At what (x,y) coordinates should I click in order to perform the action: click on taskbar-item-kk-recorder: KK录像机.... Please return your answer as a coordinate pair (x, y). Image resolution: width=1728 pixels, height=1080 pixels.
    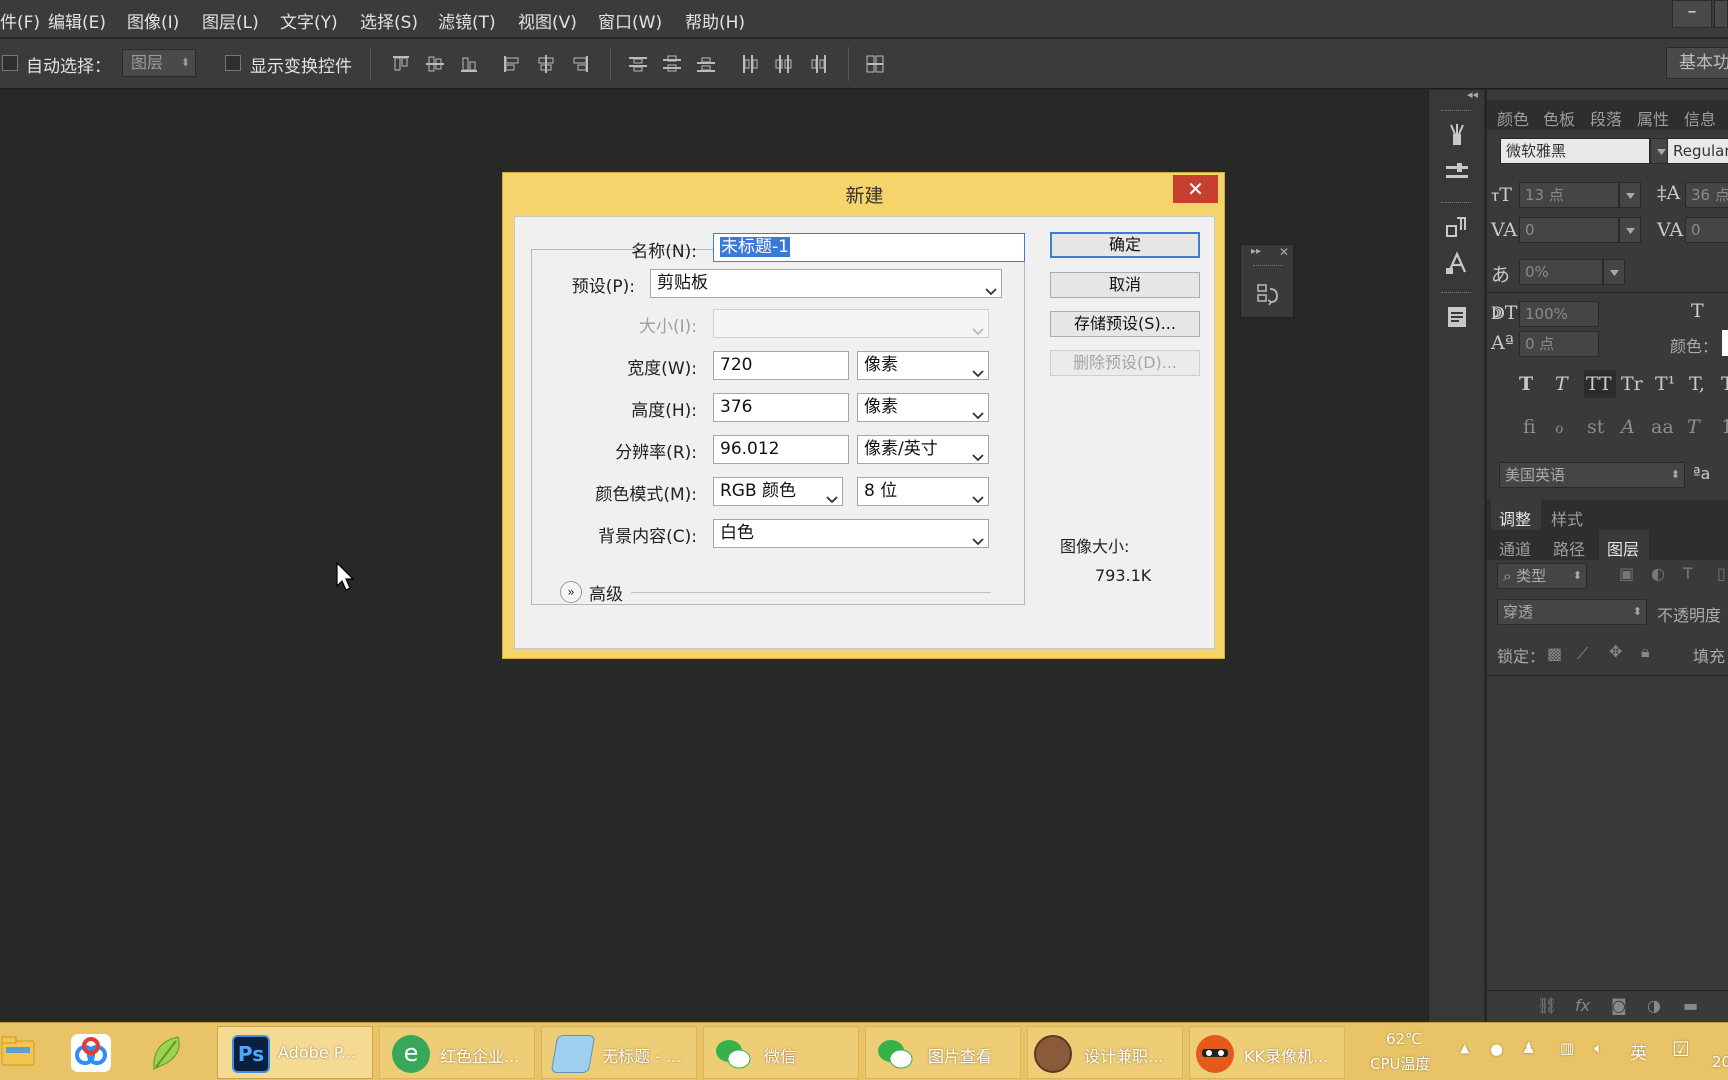
    Looking at the image, I should click on (1267, 1052).